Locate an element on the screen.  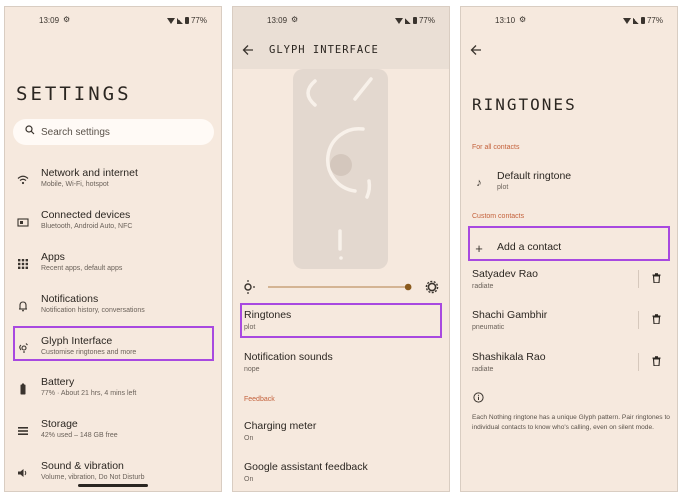
settings-item-subtitle: Volume, vibration, Do Not Disturb is located at coordinates (93, 477).